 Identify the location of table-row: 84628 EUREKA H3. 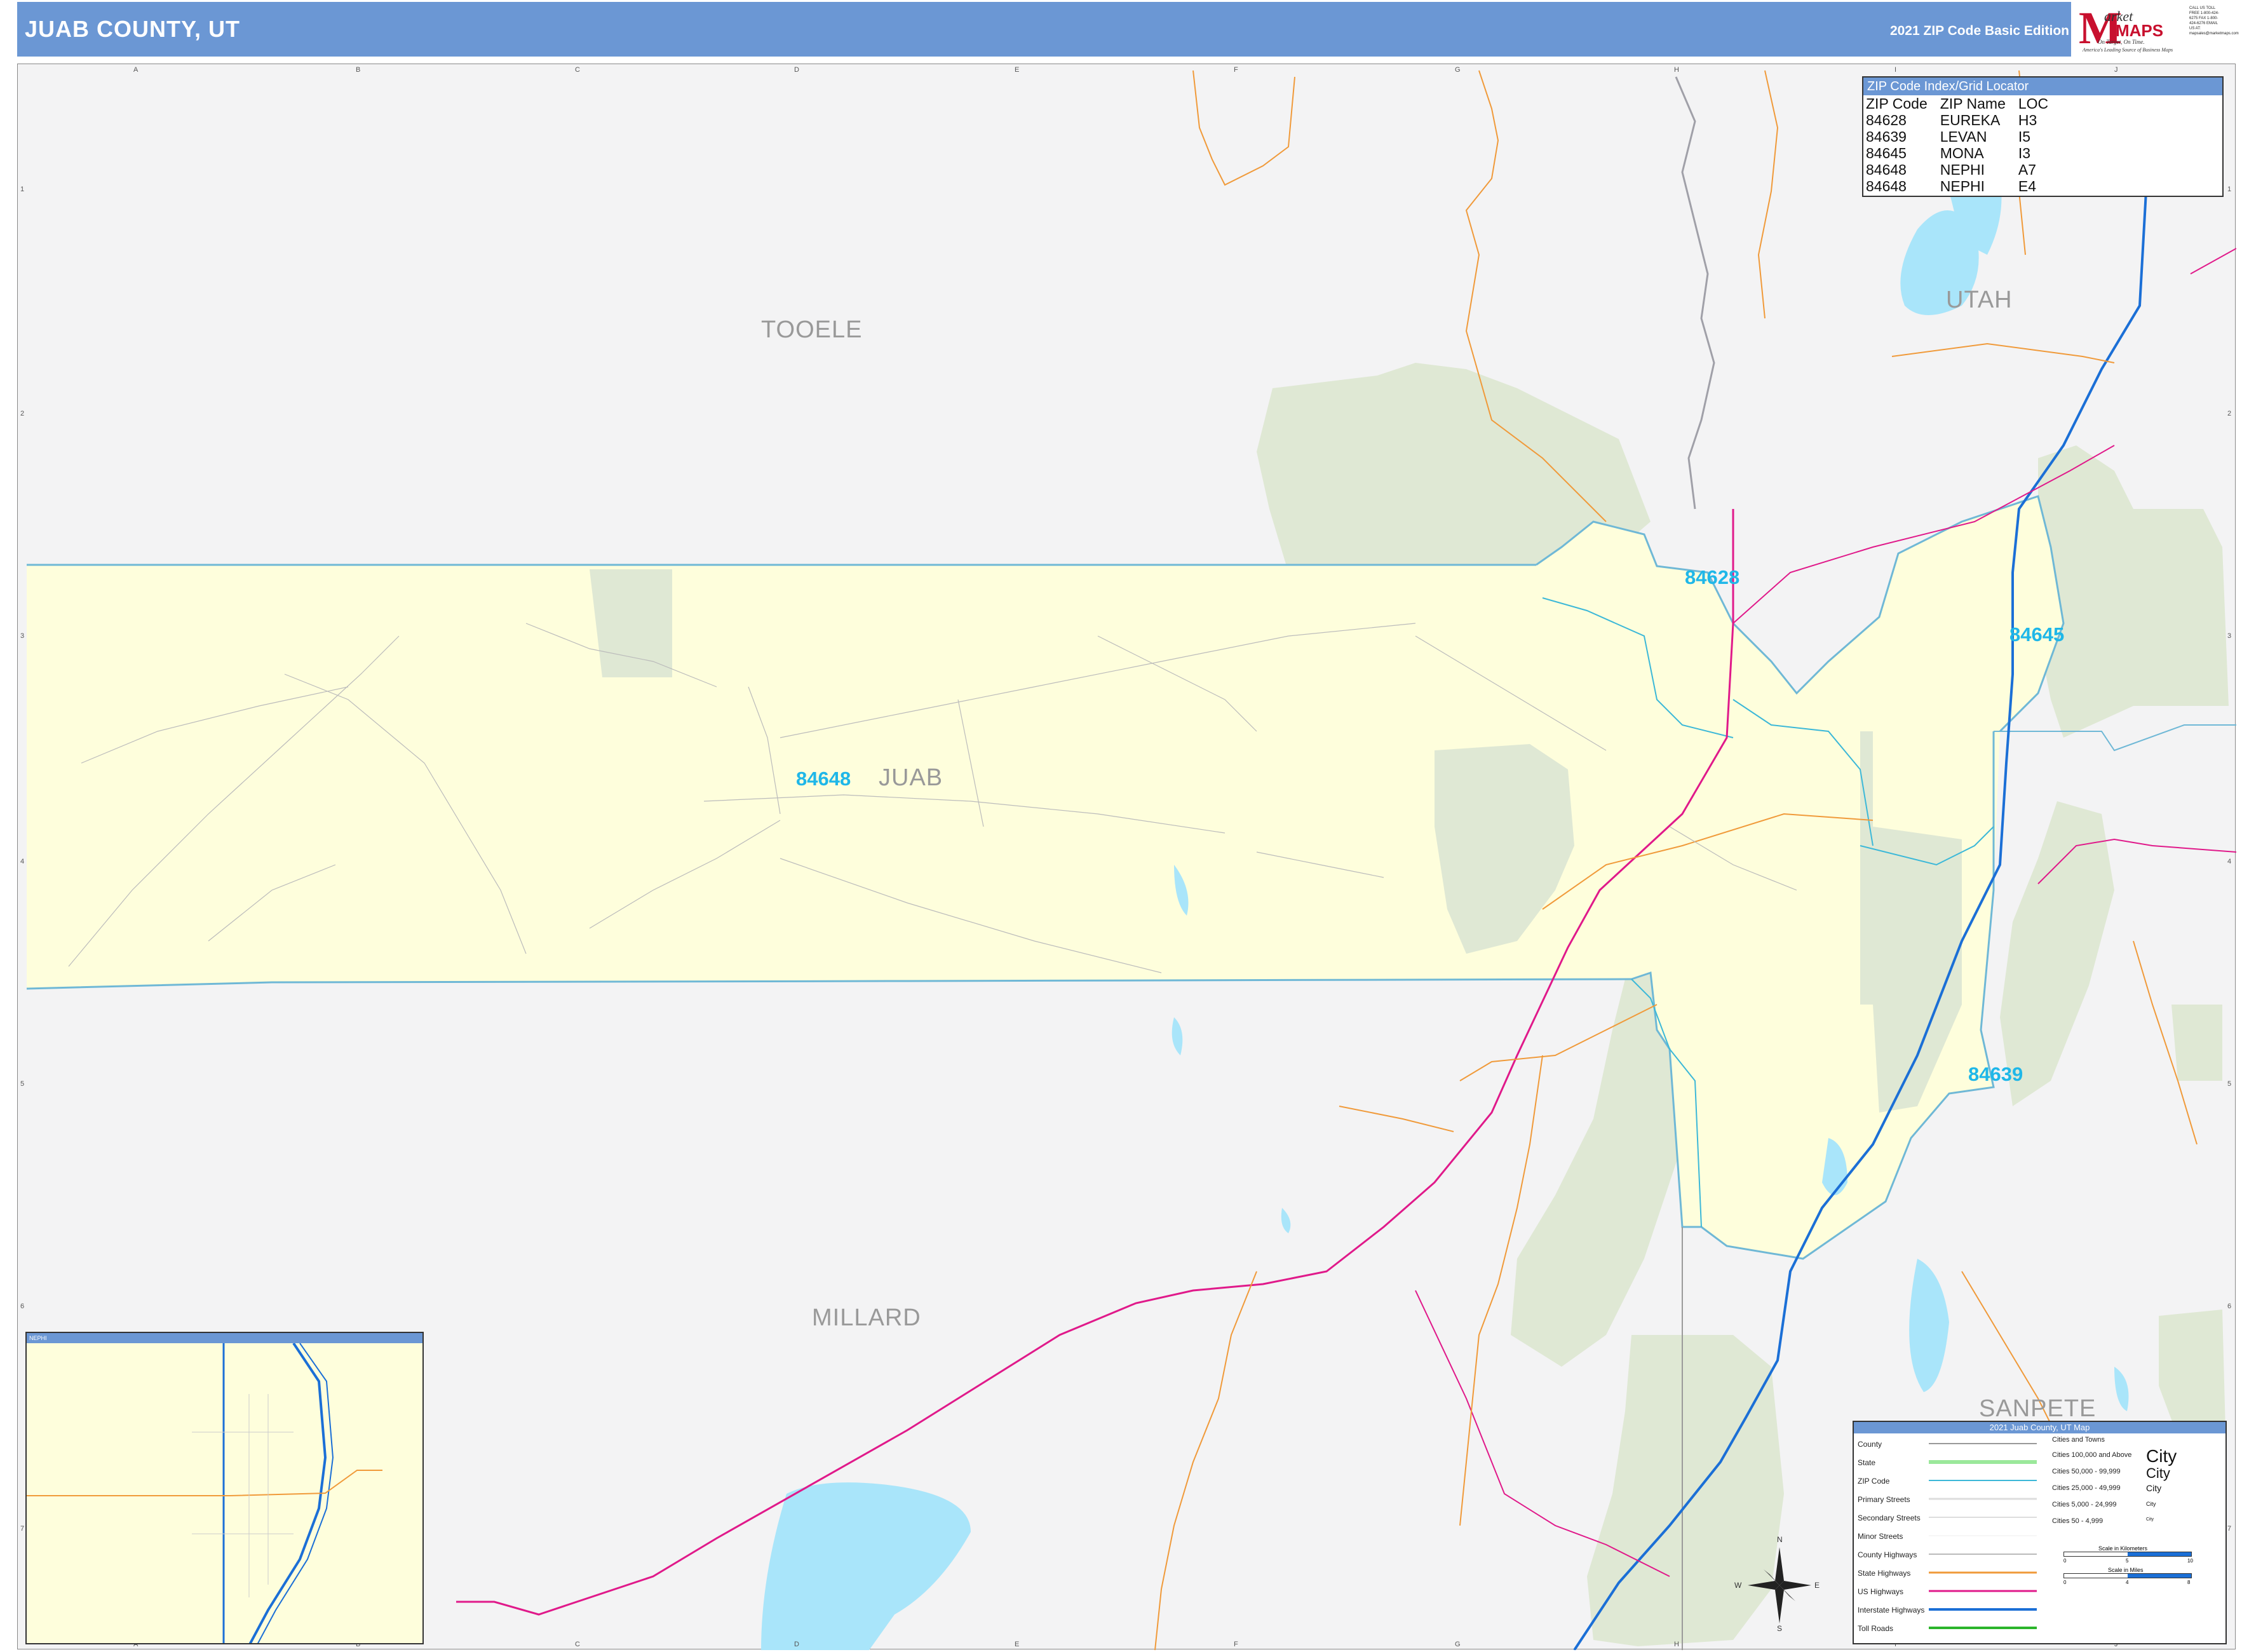
(1963, 120).